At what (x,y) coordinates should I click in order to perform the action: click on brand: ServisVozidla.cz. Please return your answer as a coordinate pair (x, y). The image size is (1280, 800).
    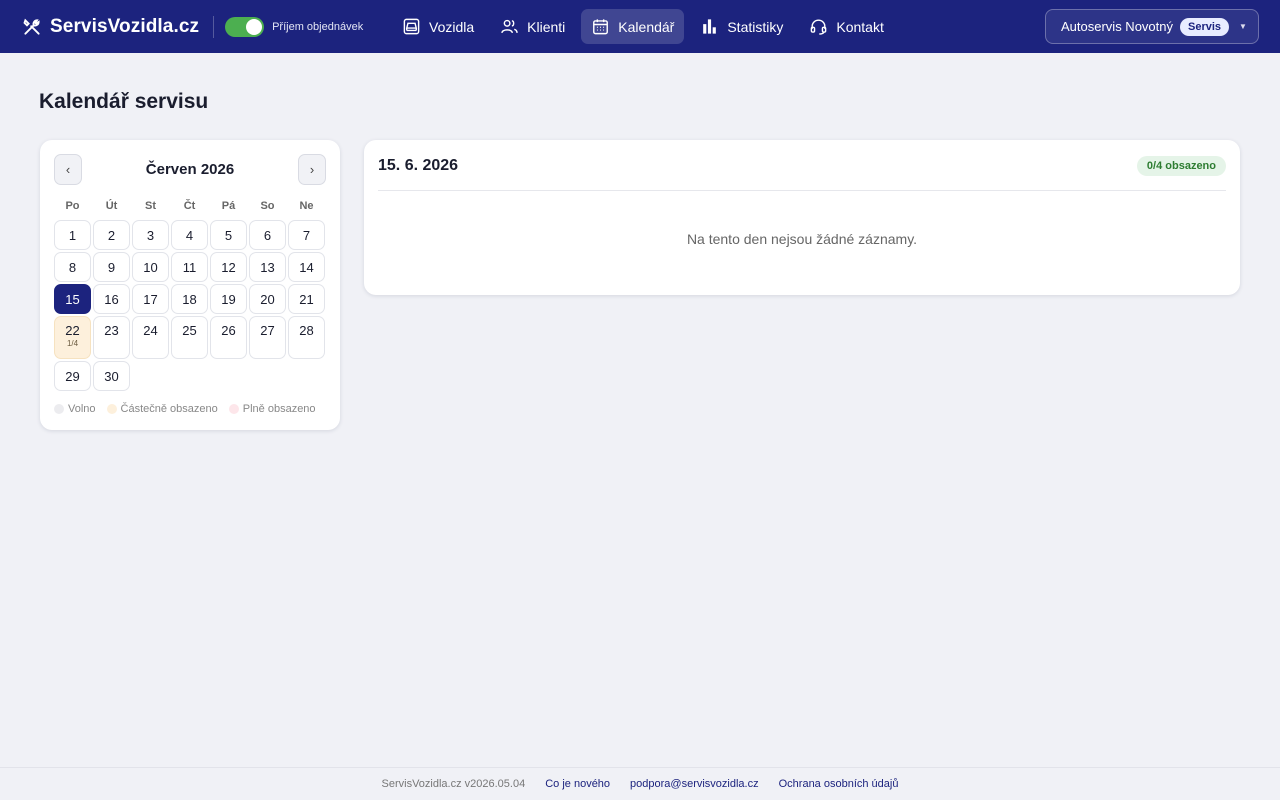
    Looking at the image, I should click on (110, 27).